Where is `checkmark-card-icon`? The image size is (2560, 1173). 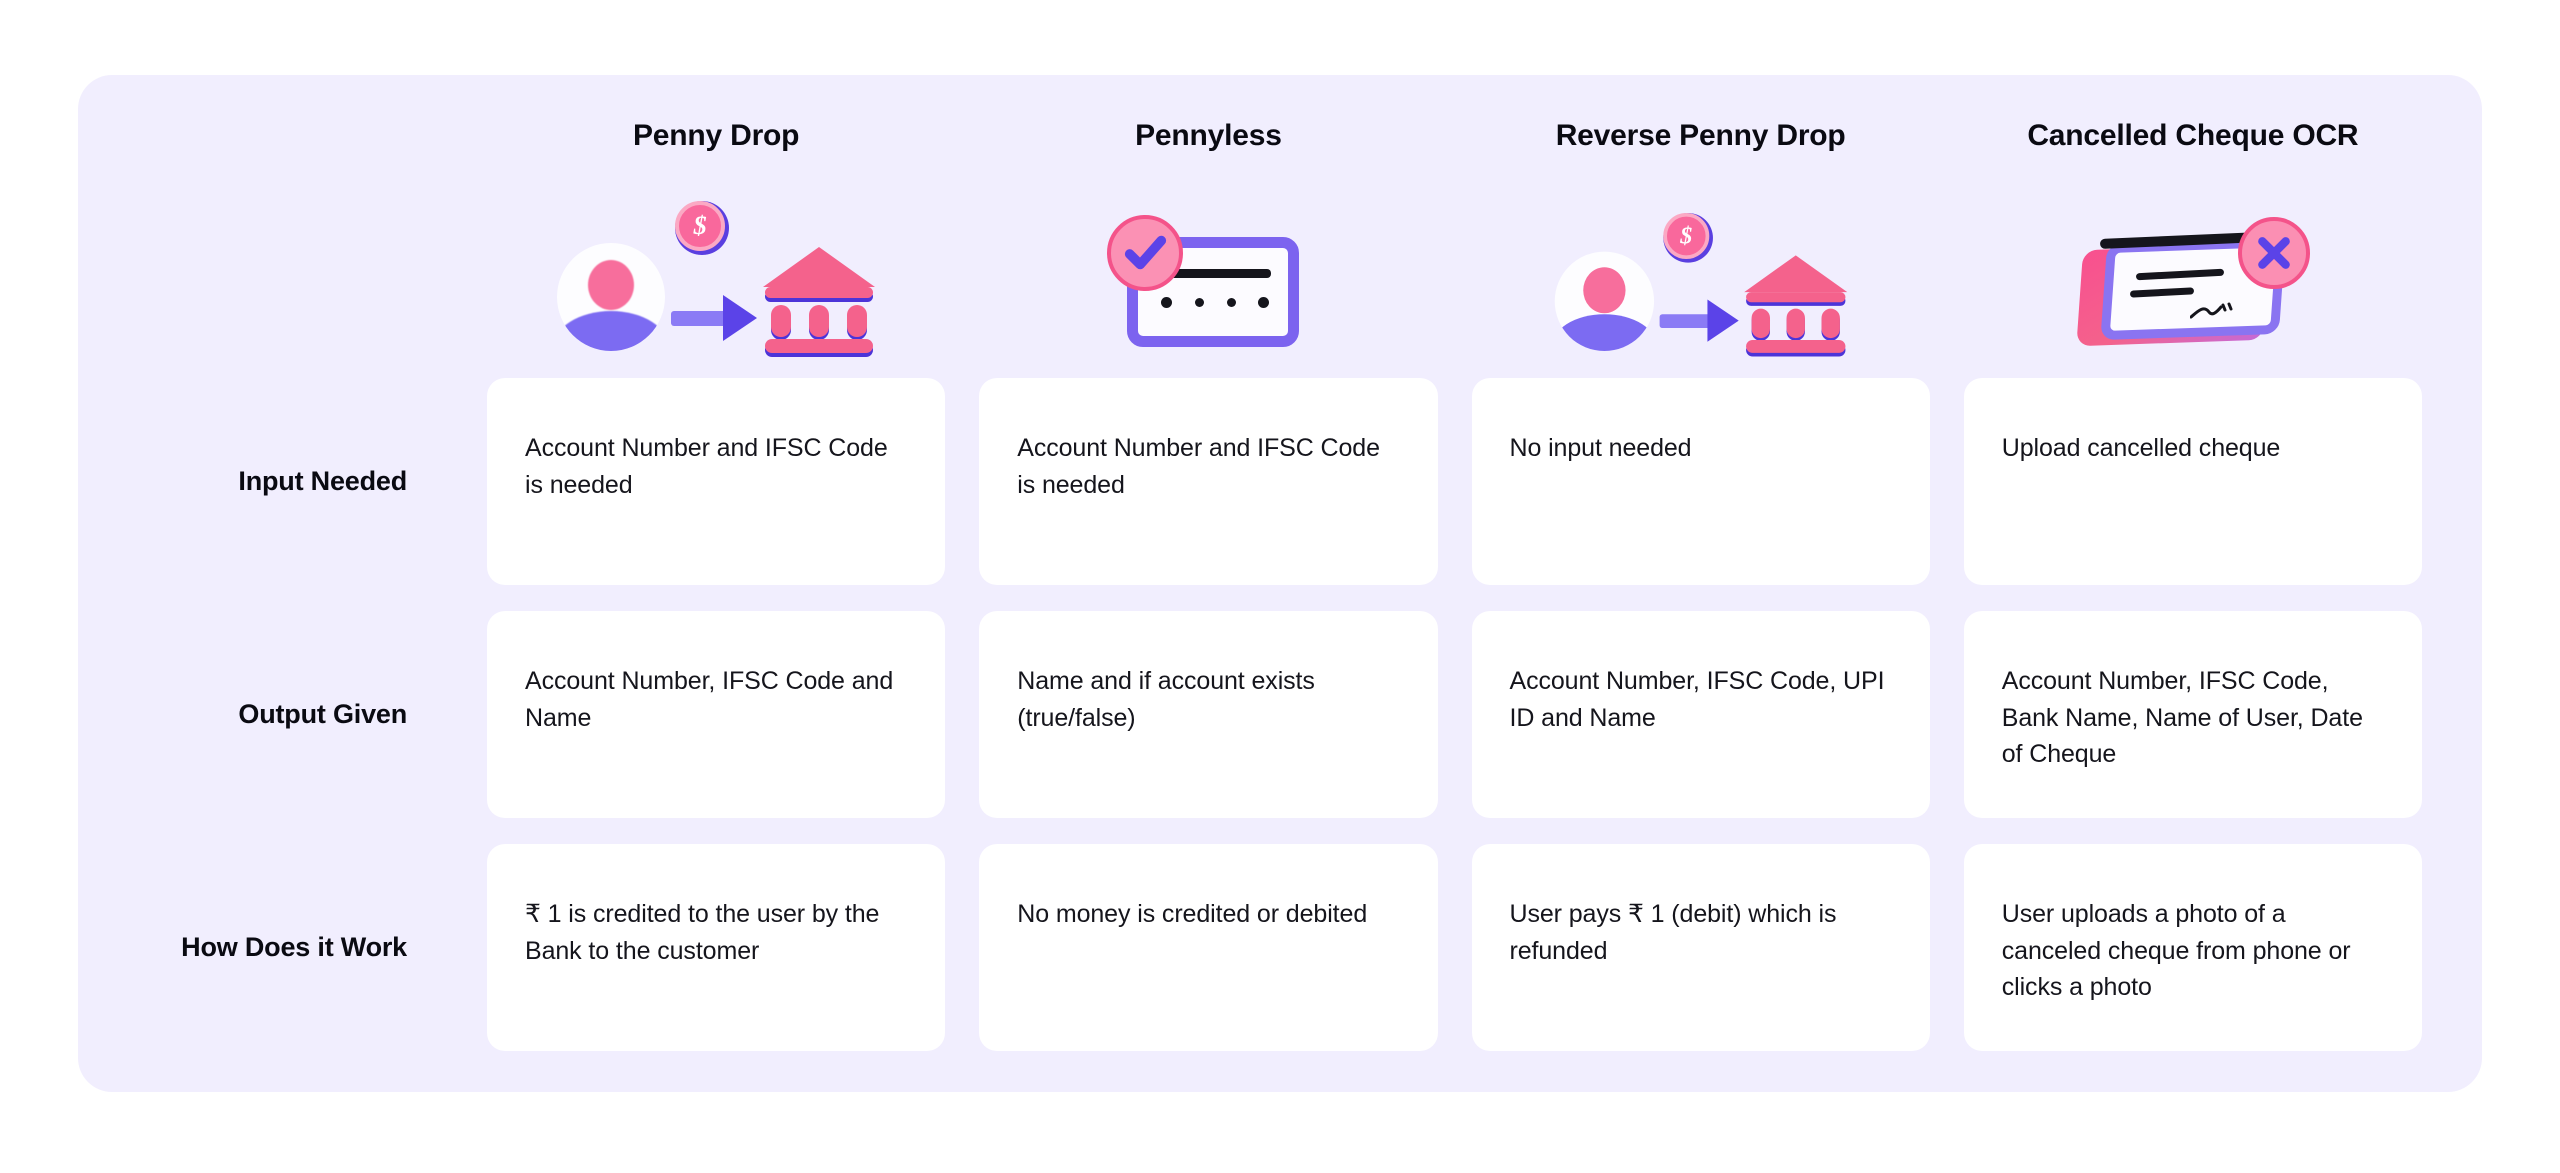 checkmark-card-icon is located at coordinates (1205, 283).